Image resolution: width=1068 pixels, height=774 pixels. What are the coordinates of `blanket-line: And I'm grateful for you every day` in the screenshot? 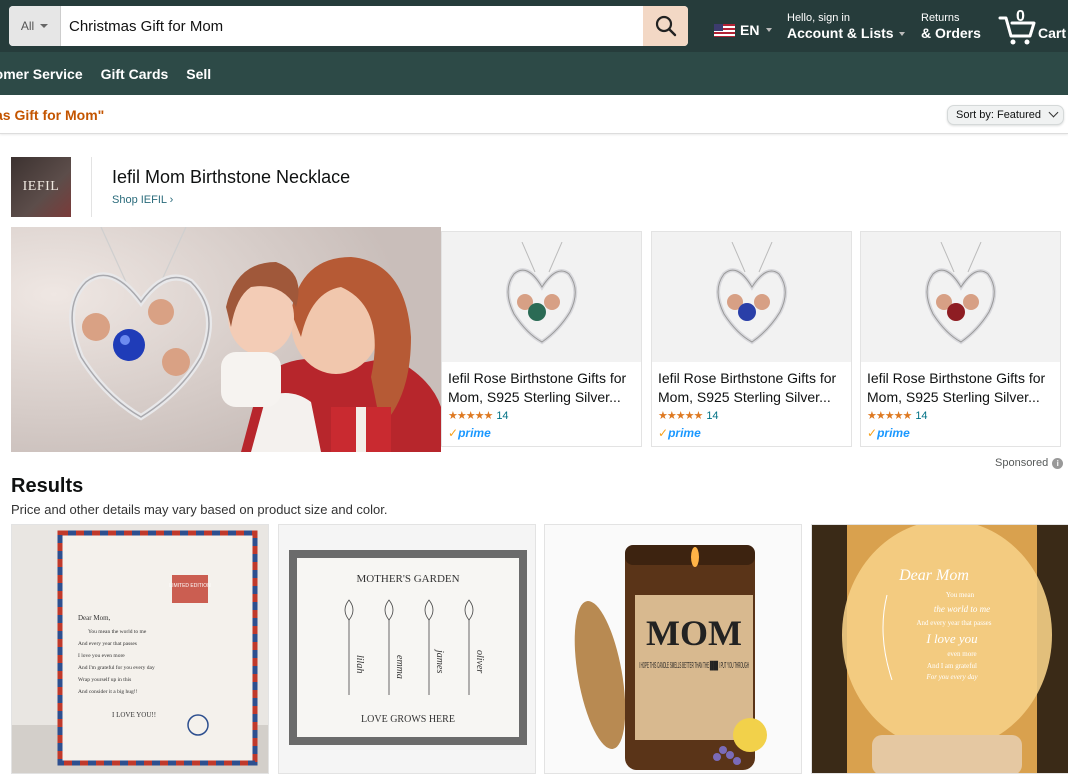 It's located at (116, 667).